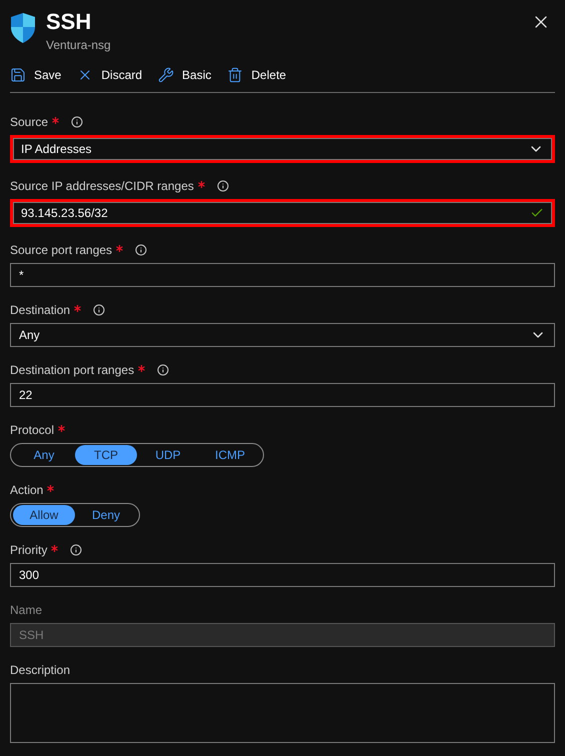  Describe the element at coordinates (282, 213) in the screenshot. I see `input-field: 93.145.23.56/32` at that location.